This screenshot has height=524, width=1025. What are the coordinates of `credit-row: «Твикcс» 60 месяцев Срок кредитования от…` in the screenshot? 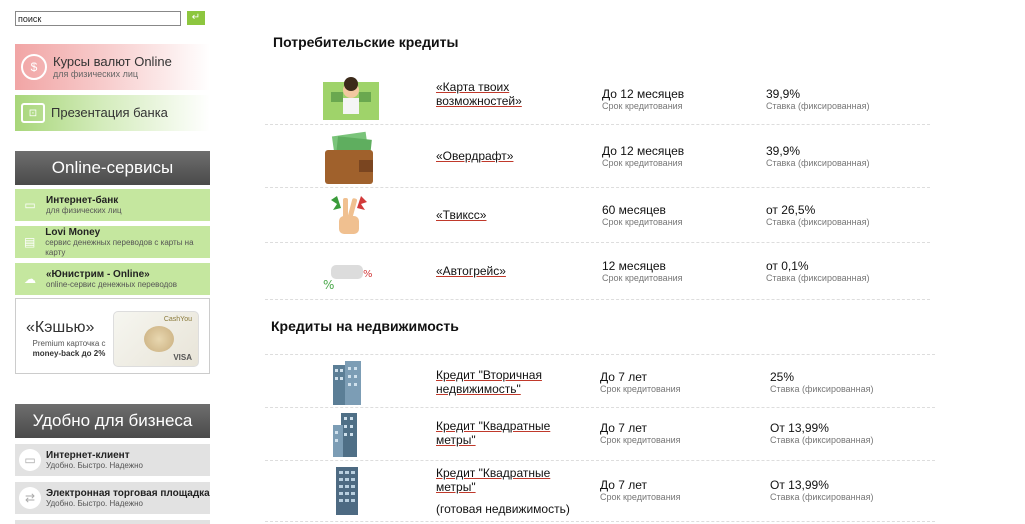 It's located at (597, 215).